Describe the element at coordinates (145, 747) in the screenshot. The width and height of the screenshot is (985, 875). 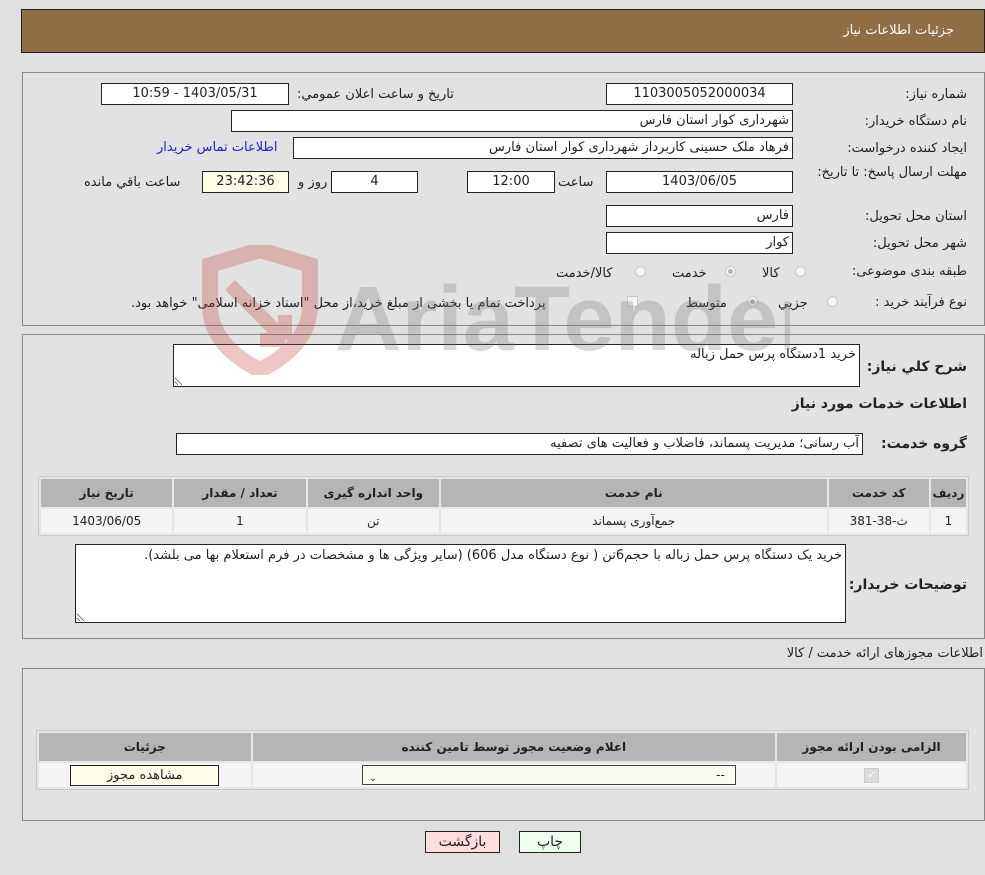
I see `col-permit-details: جزئيات` at that location.